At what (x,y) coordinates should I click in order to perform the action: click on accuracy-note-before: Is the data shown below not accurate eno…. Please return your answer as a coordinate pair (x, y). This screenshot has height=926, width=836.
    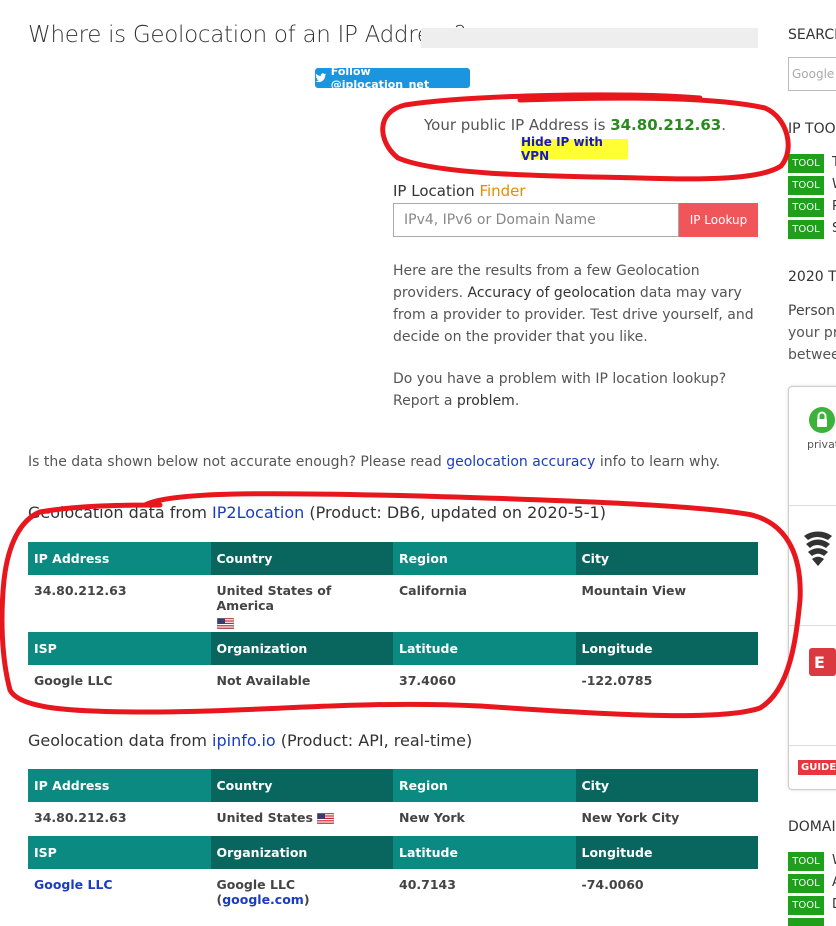
    Looking at the image, I should click on (237, 462).